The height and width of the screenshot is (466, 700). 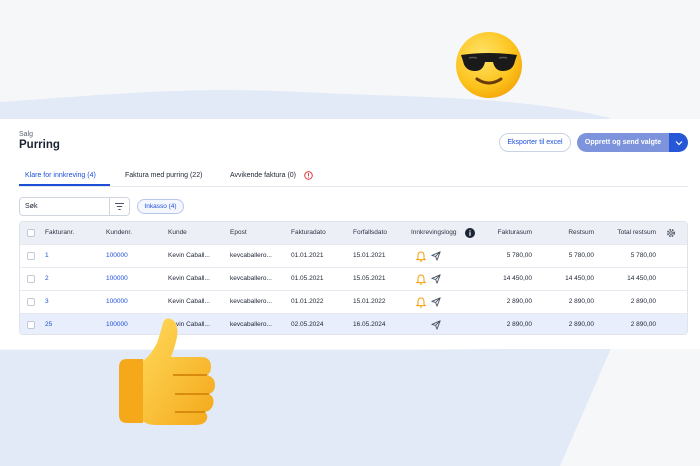 What do you see at coordinates (64, 185) in the screenshot?
I see `active-tab-indicator` at bounding box center [64, 185].